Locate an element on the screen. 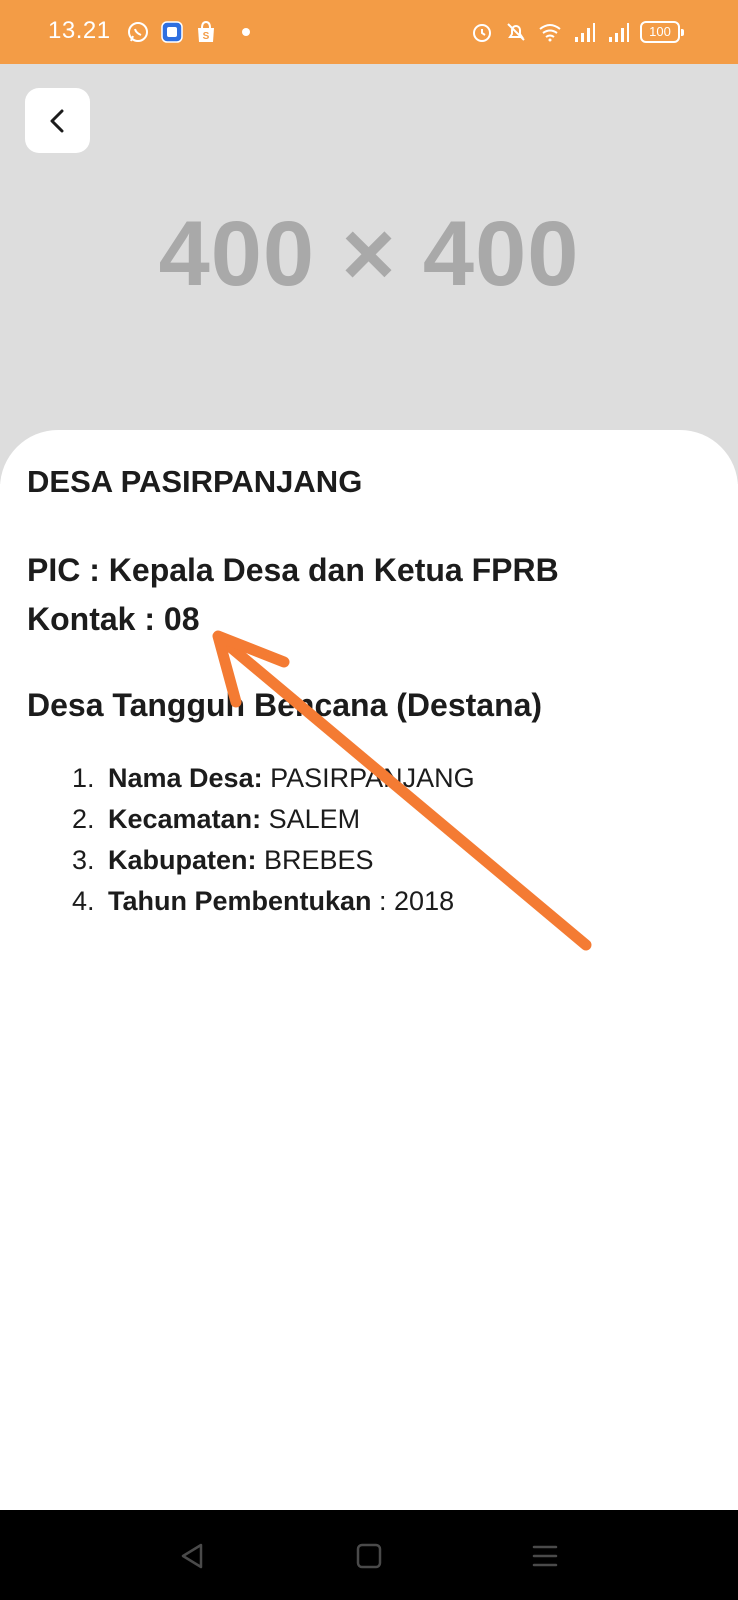 The image size is (738, 1600). triangle-back-icon is located at coordinates (192, 1556).